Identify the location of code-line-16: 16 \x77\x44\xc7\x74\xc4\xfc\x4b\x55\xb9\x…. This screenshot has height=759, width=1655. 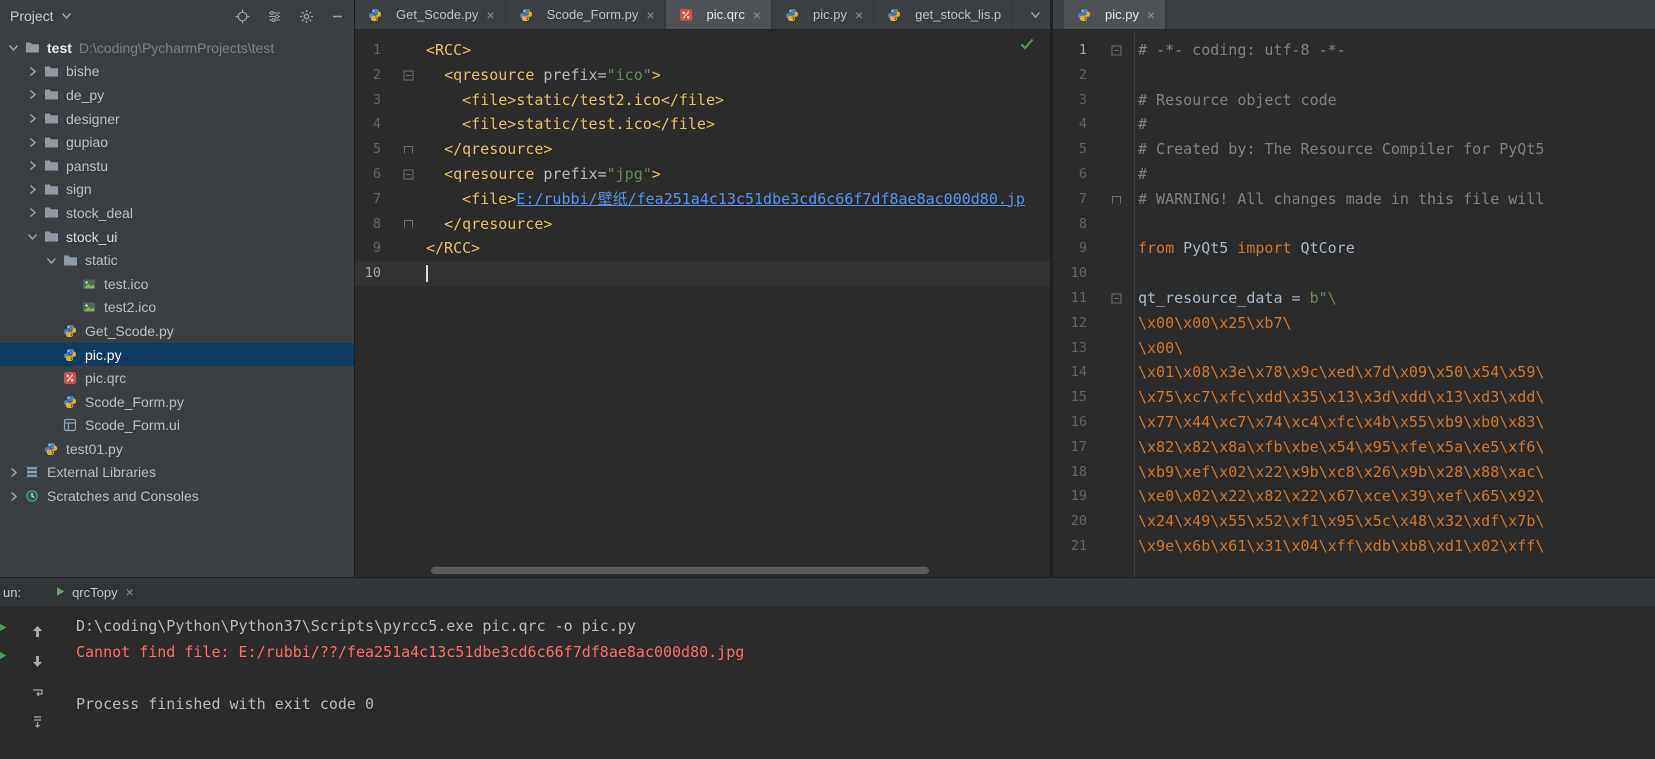
(1354, 422).